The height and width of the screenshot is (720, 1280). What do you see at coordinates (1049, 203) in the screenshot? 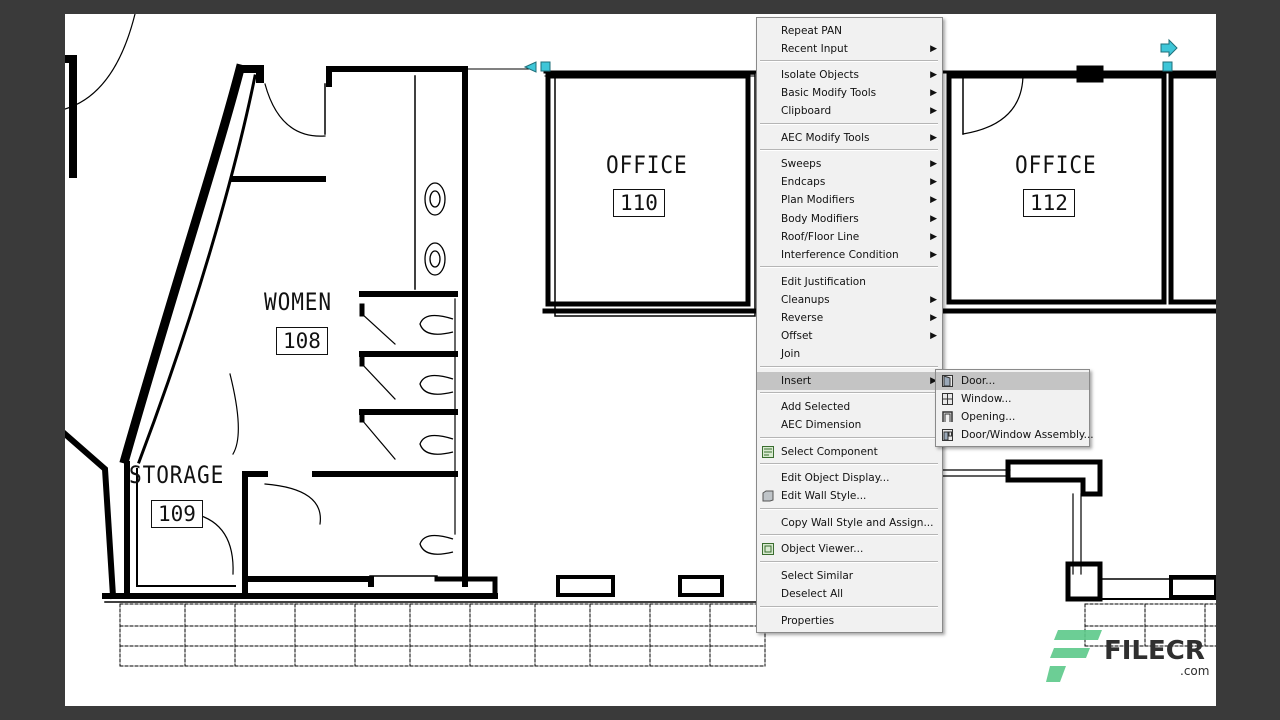
I see `room-number-112: 112` at bounding box center [1049, 203].